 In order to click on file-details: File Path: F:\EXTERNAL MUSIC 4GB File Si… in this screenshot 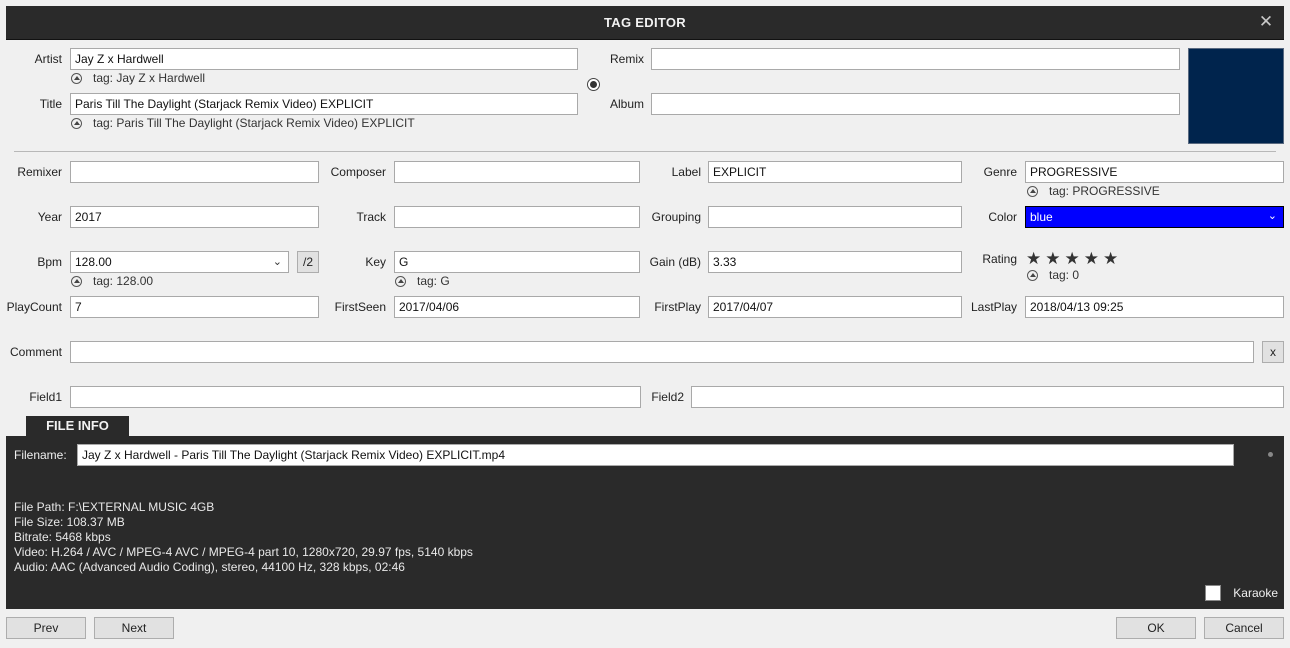, I will do `click(243, 537)`.